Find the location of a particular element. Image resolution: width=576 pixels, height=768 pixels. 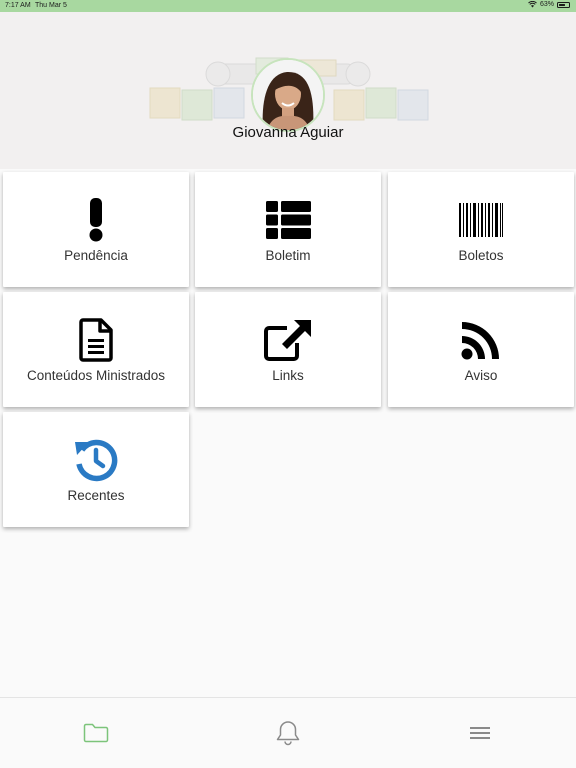

tile-boletim: Boletim is located at coordinates (288, 229).